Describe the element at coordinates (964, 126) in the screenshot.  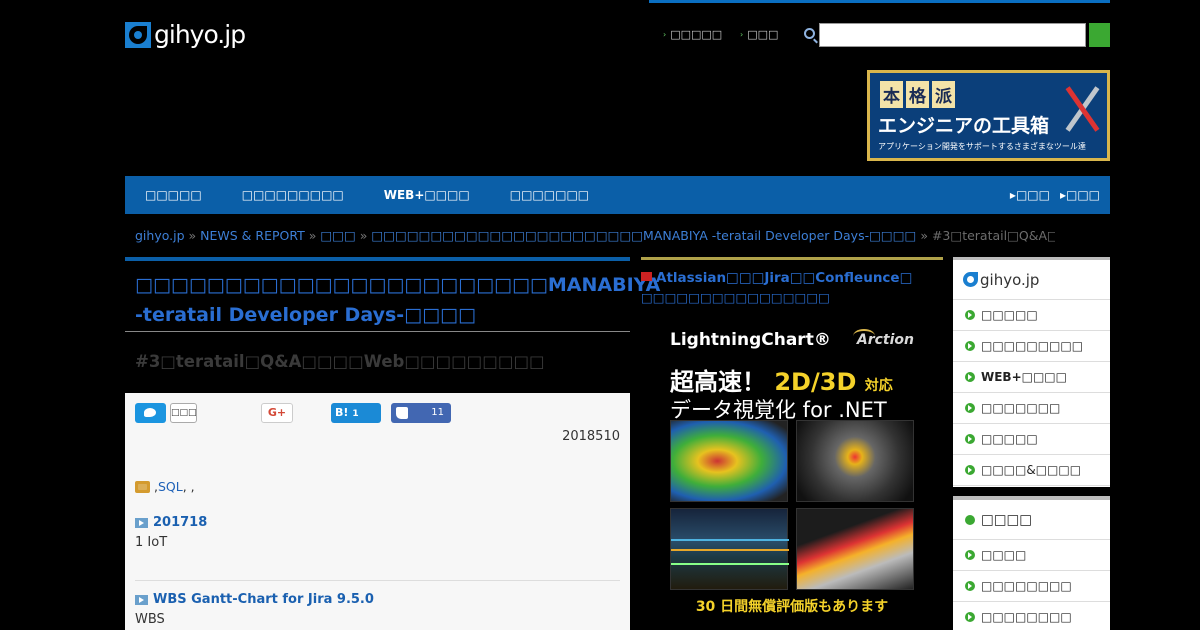
I see `banner-title: エンジニアの工具箱` at that location.